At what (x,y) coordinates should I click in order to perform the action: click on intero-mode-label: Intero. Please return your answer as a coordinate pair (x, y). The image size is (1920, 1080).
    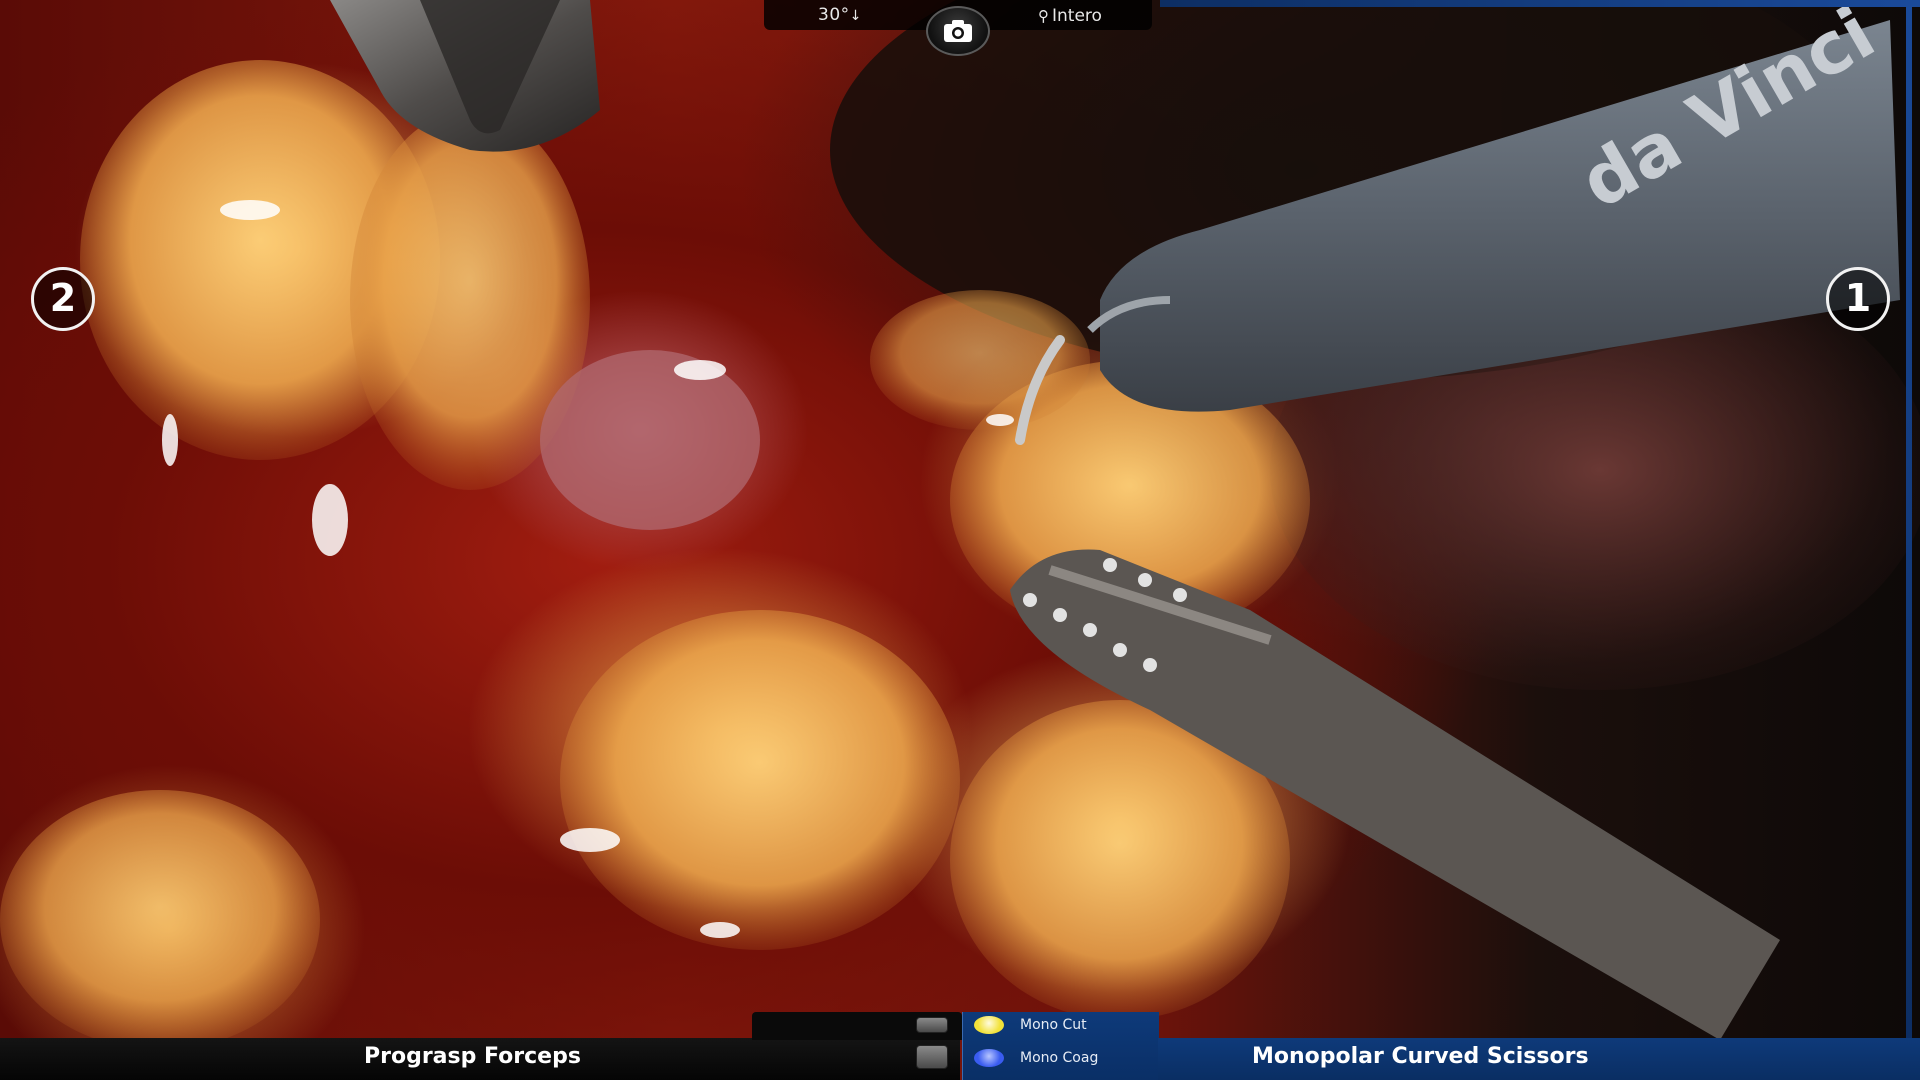
    Looking at the image, I should click on (1077, 16).